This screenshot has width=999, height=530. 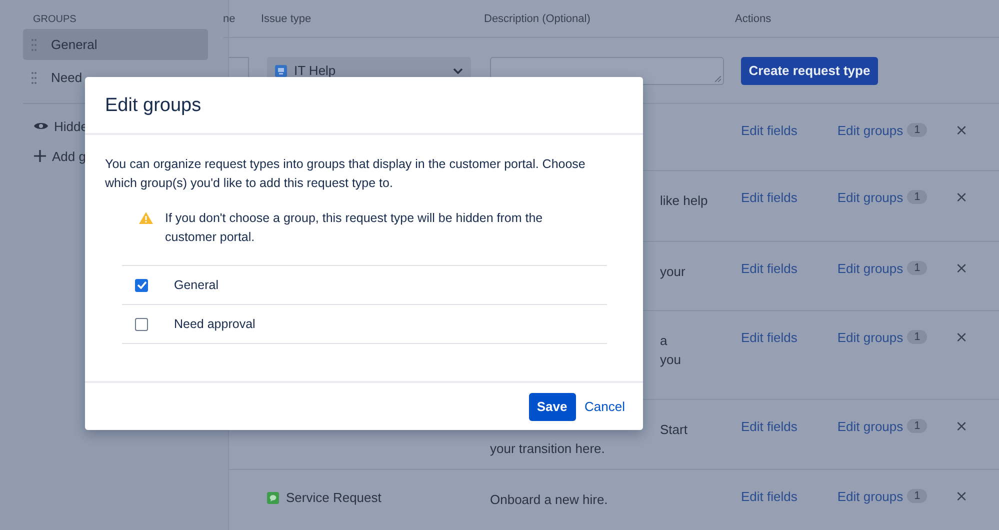 I want to click on column-header: Description (Optional), so click(x=538, y=18).